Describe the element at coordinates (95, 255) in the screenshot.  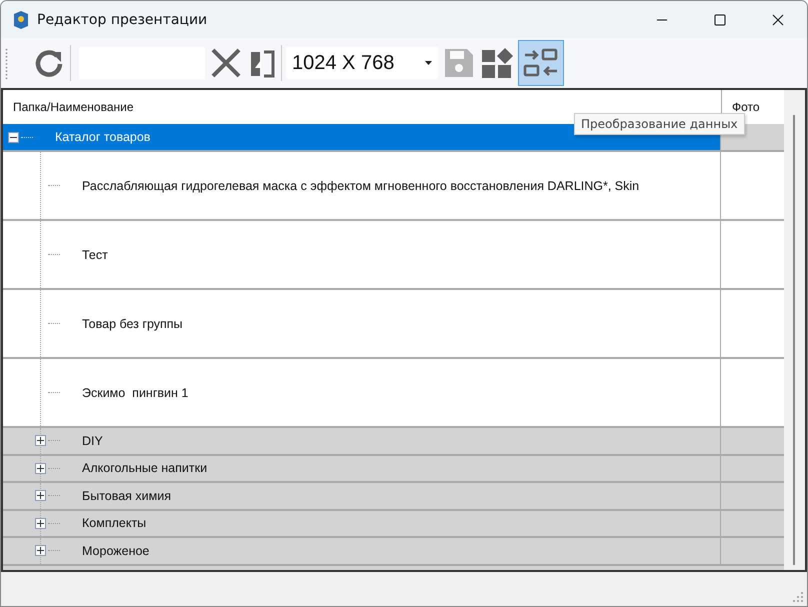
I see `row-label: Тест` at that location.